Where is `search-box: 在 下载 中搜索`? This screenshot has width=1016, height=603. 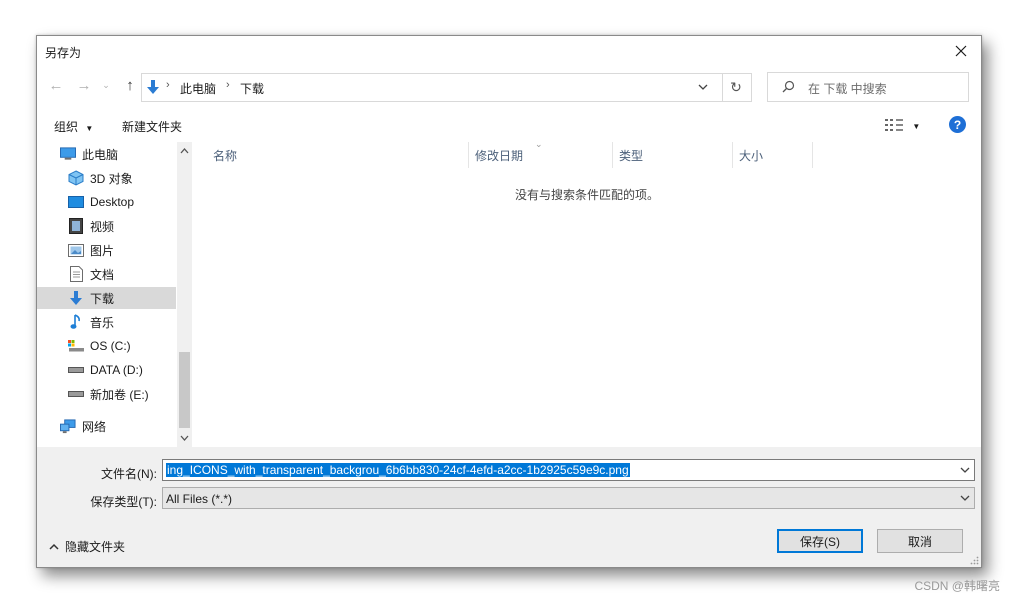 search-box: 在 下载 中搜索 is located at coordinates (868, 87).